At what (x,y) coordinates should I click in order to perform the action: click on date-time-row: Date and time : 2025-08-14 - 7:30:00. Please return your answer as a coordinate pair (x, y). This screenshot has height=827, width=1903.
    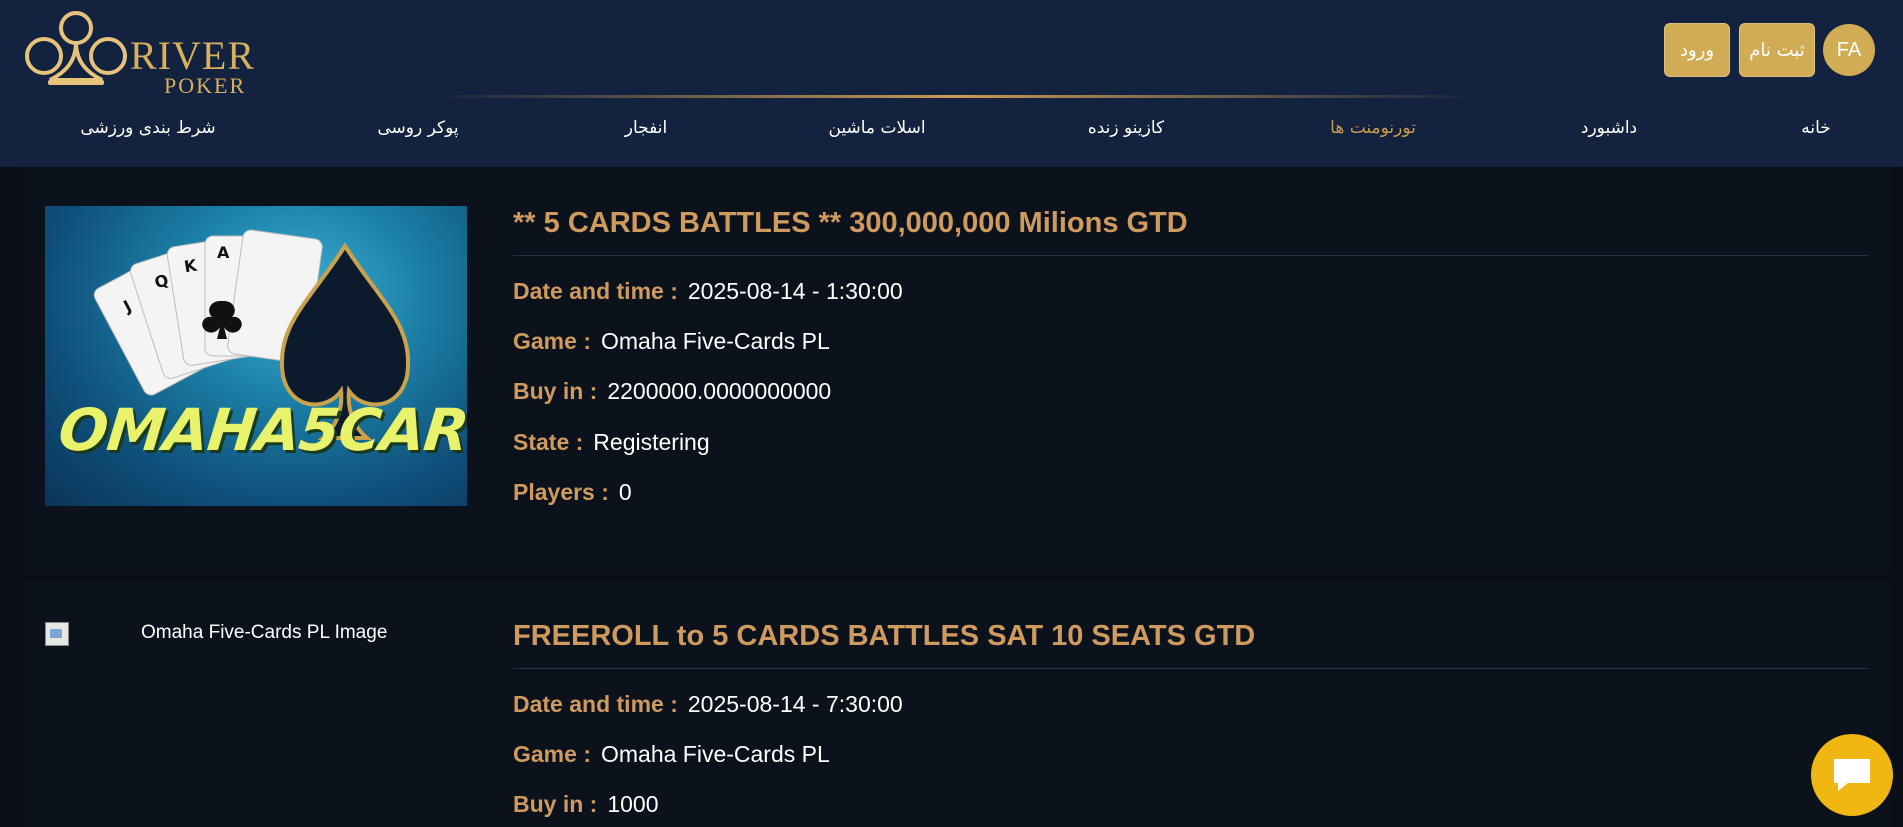
    Looking at the image, I should click on (708, 704).